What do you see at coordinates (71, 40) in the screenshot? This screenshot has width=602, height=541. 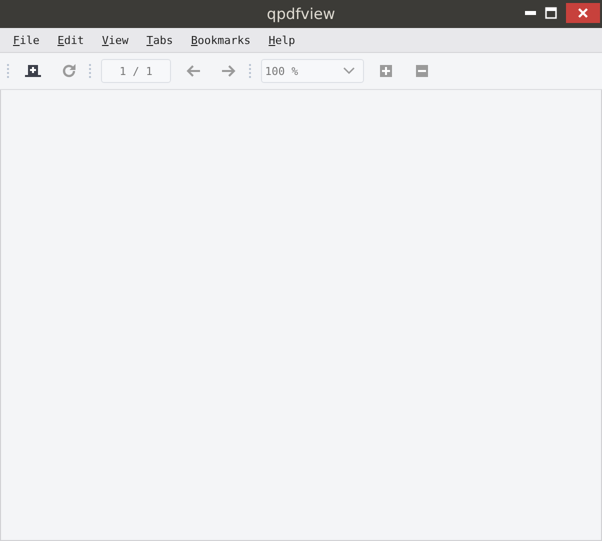 I see `menu-item: Edit` at bounding box center [71, 40].